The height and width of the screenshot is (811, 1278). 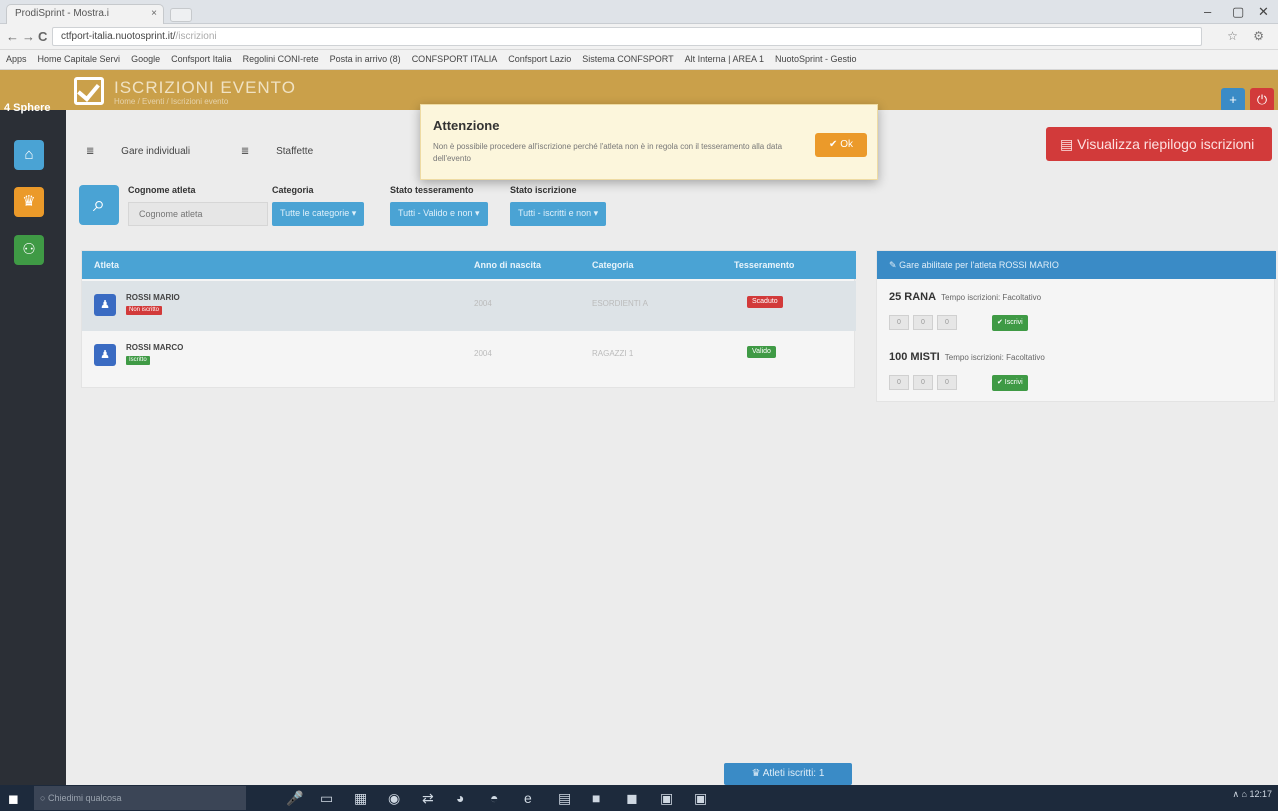 What do you see at coordinates (1166, 144) in the screenshot?
I see `summary-report-label: Visualizza riepilogo iscrizioni` at bounding box center [1166, 144].